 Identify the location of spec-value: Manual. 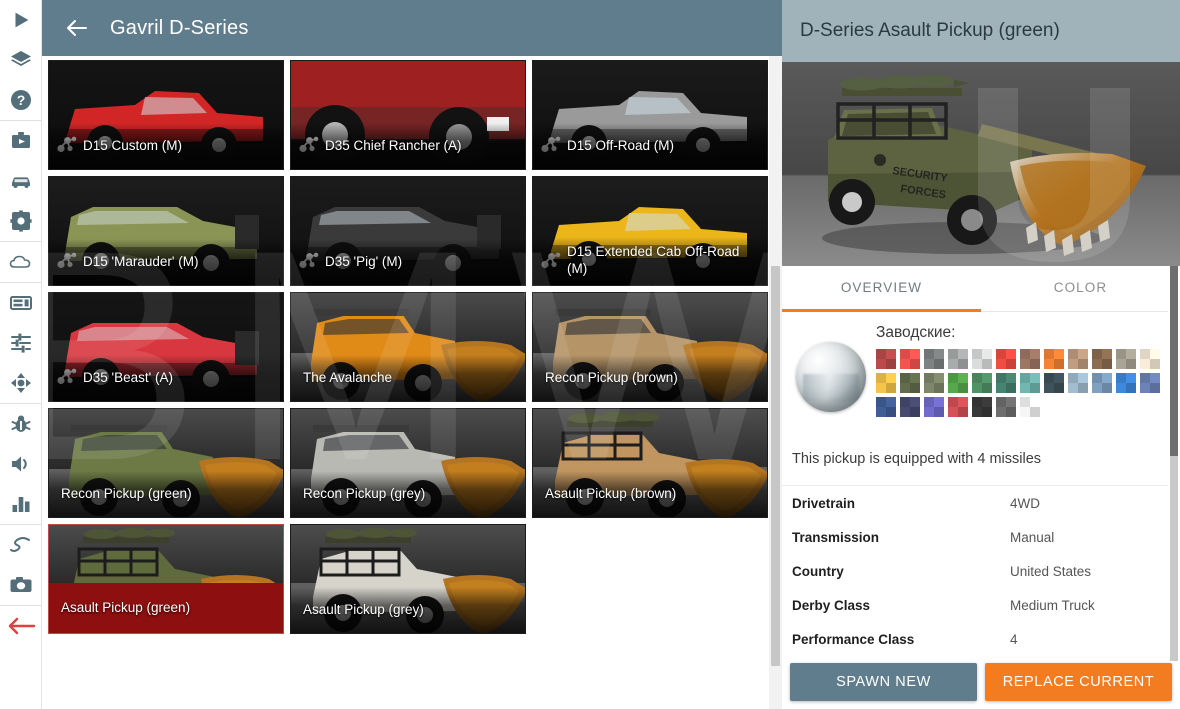
(1032, 537).